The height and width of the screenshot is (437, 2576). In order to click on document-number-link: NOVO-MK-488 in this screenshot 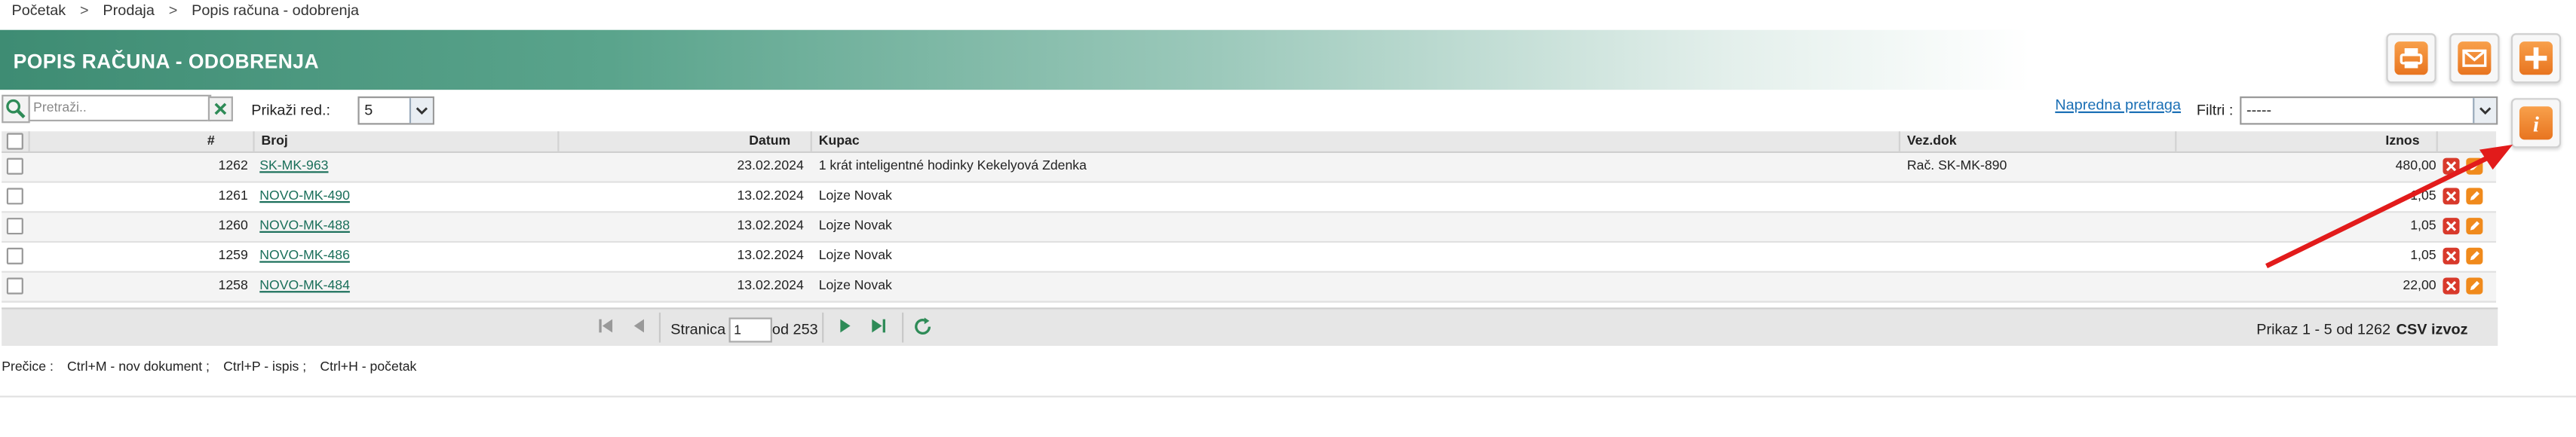, I will do `click(304, 225)`.